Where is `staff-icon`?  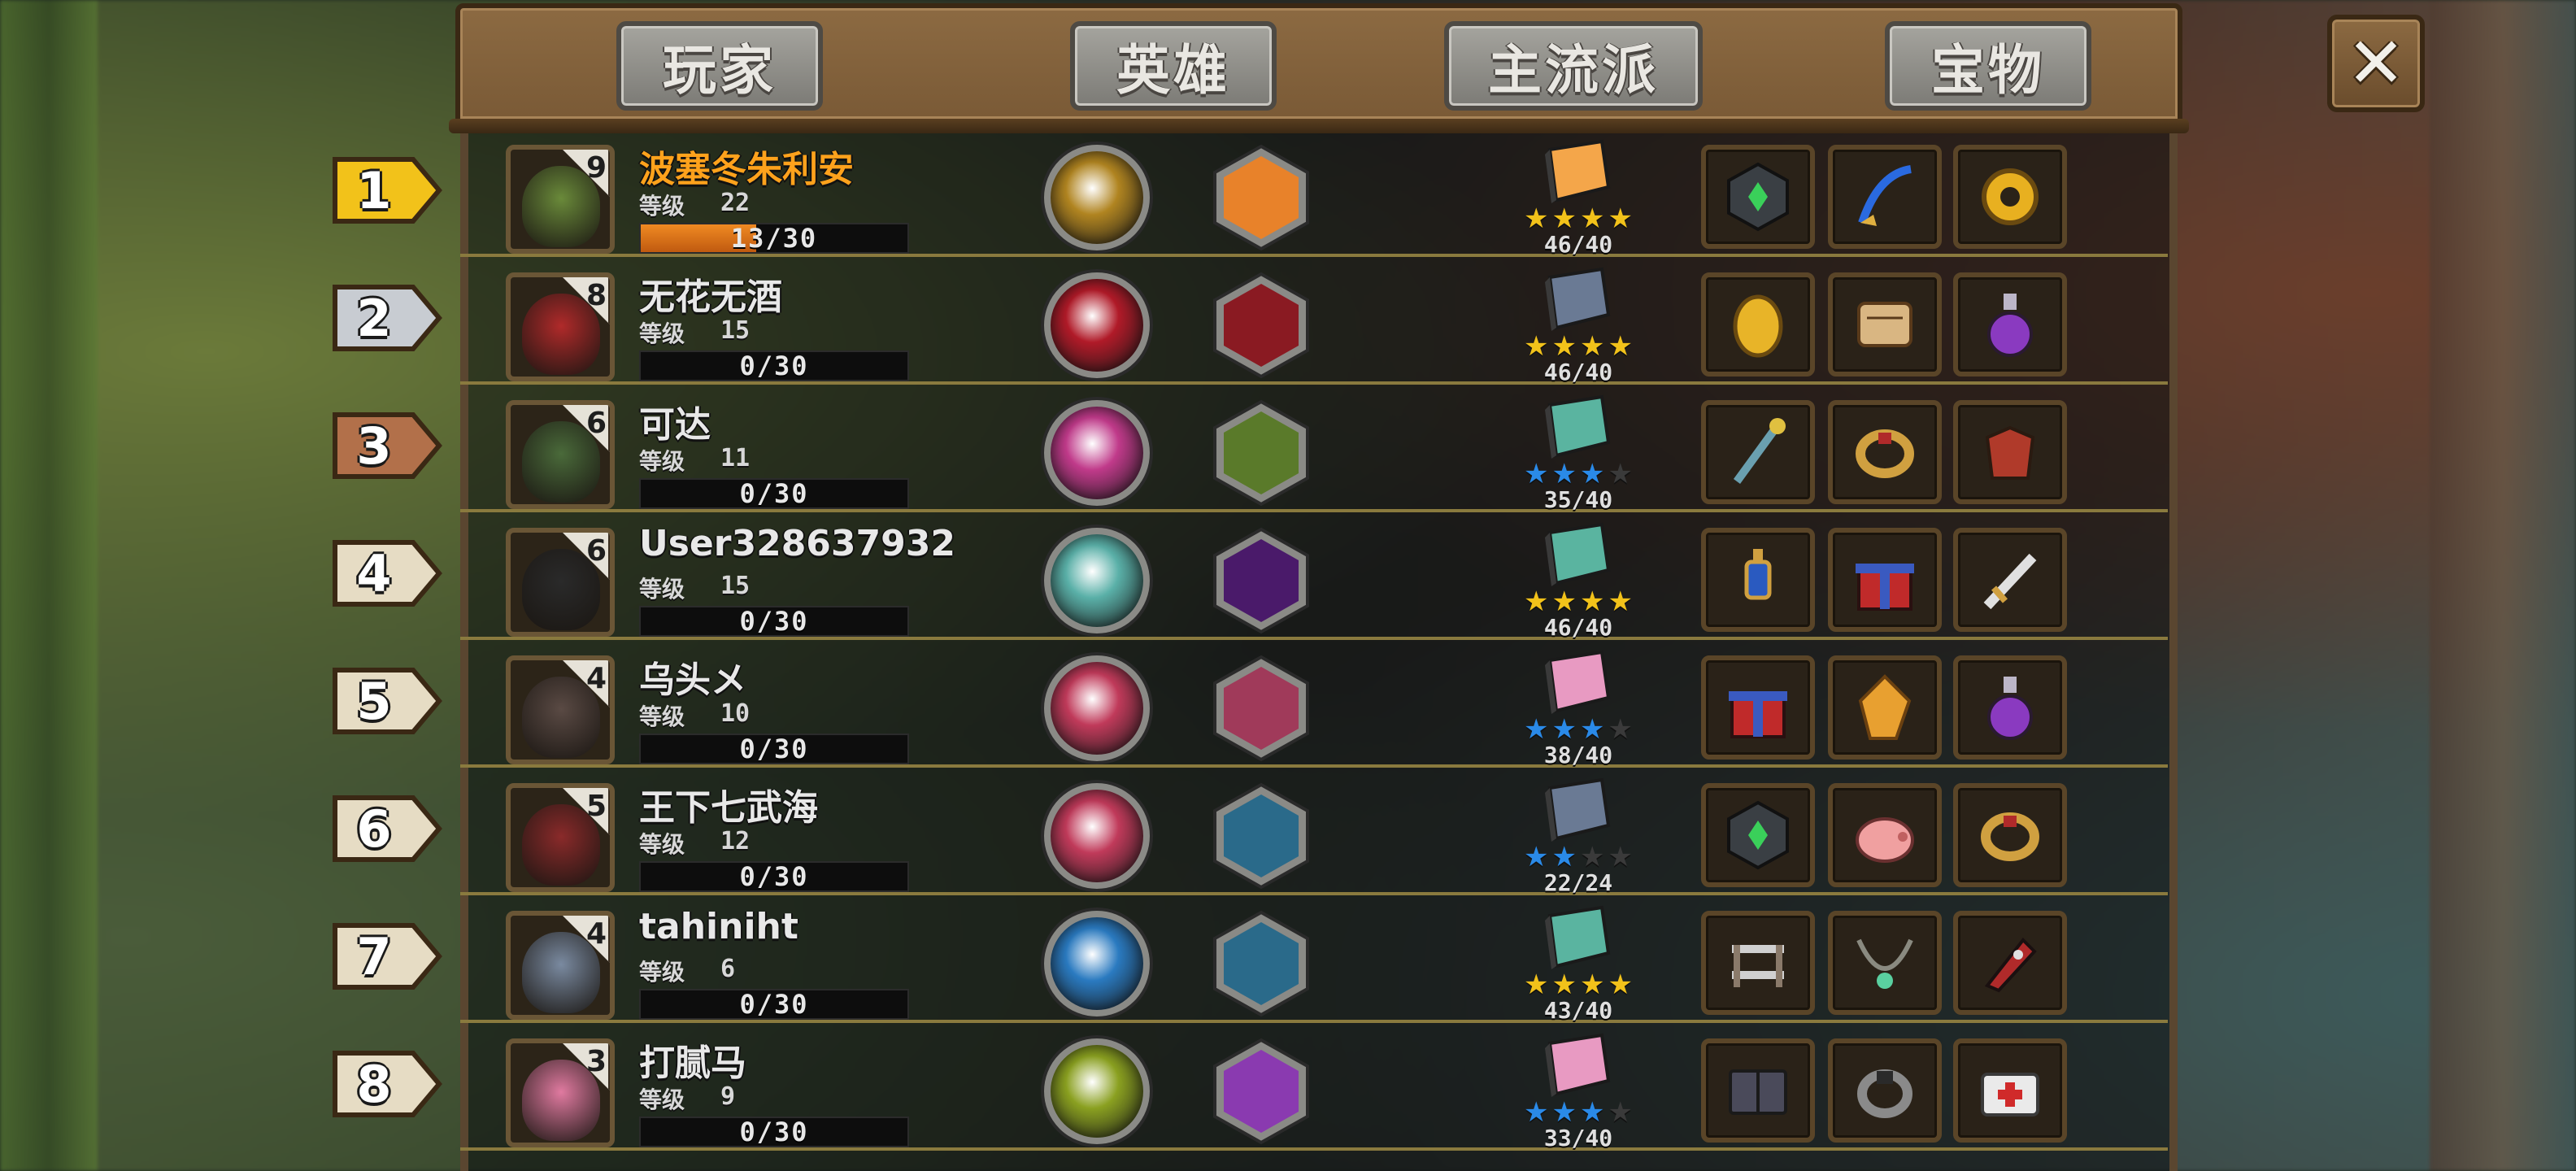
staff-icon is located at coordinates (1760, 451).